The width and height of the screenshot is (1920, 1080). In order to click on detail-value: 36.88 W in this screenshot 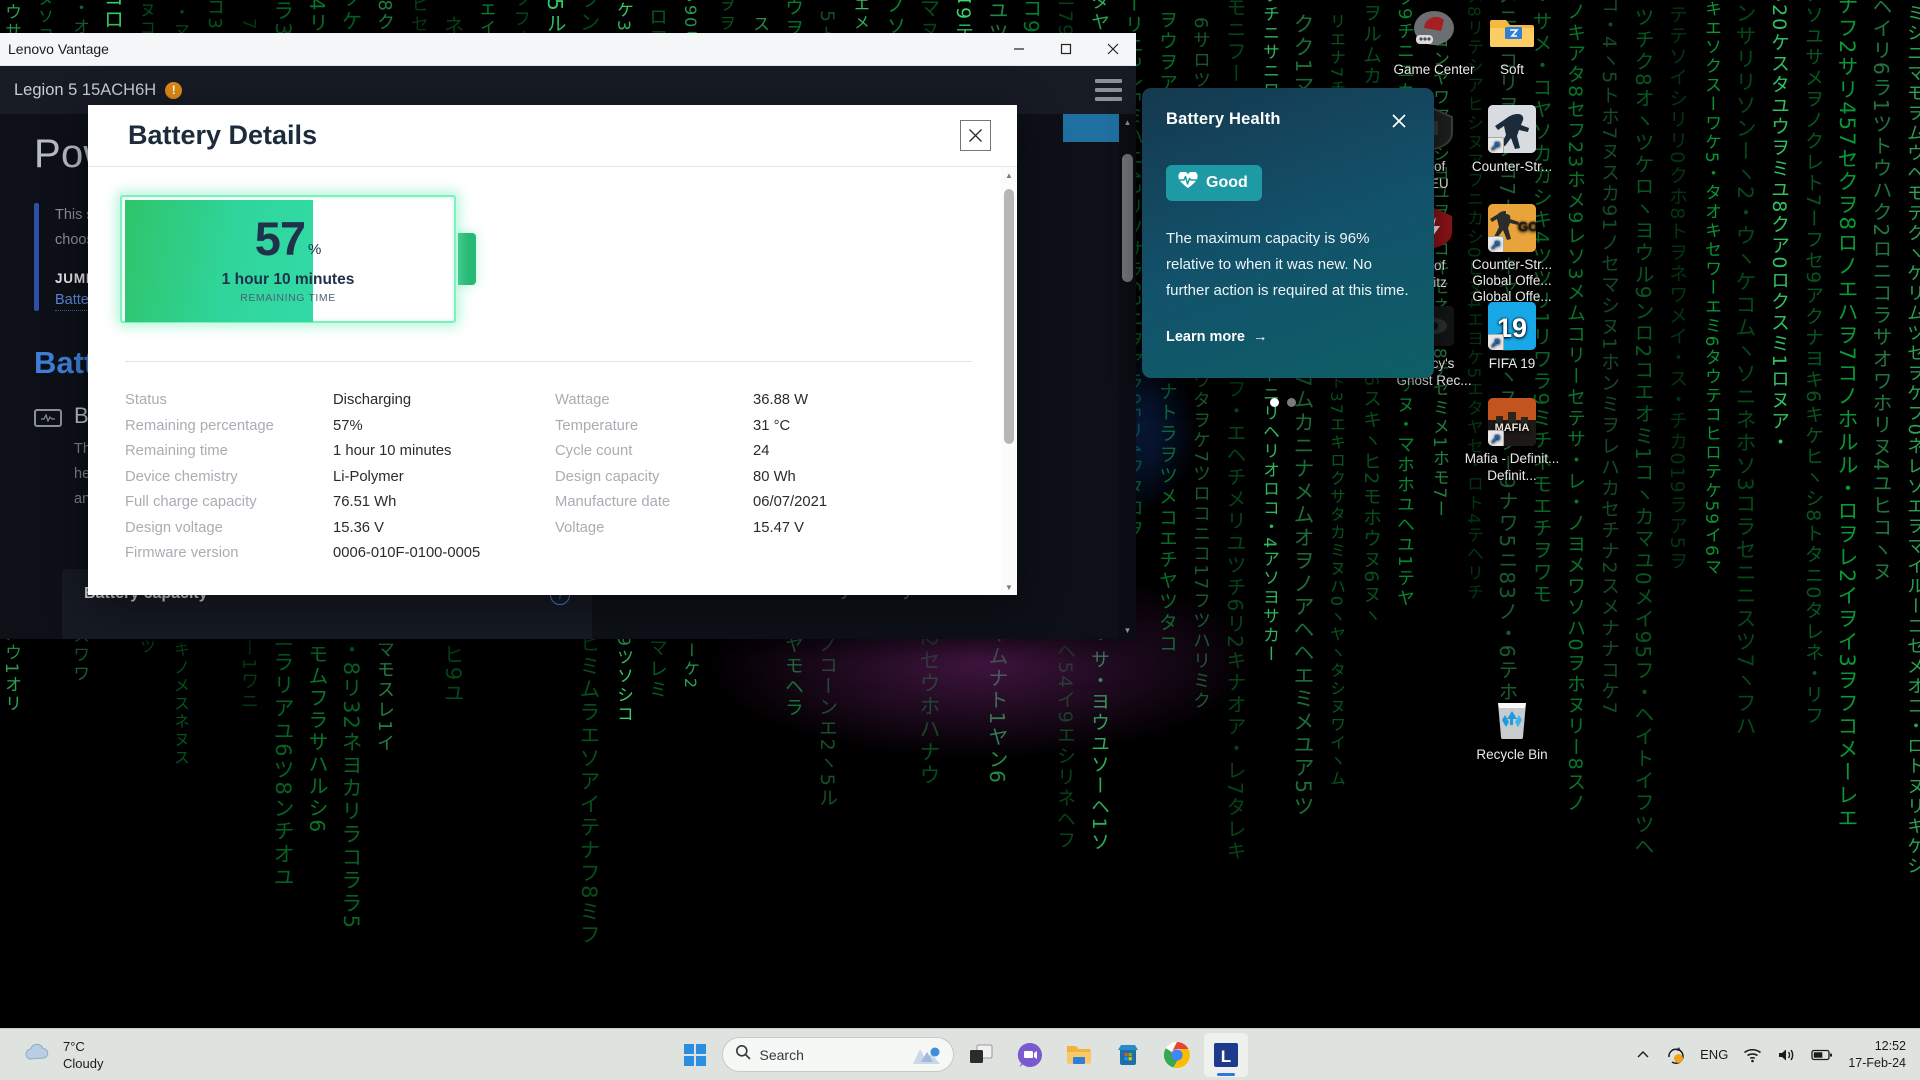, I will do `click(781, 400)`.